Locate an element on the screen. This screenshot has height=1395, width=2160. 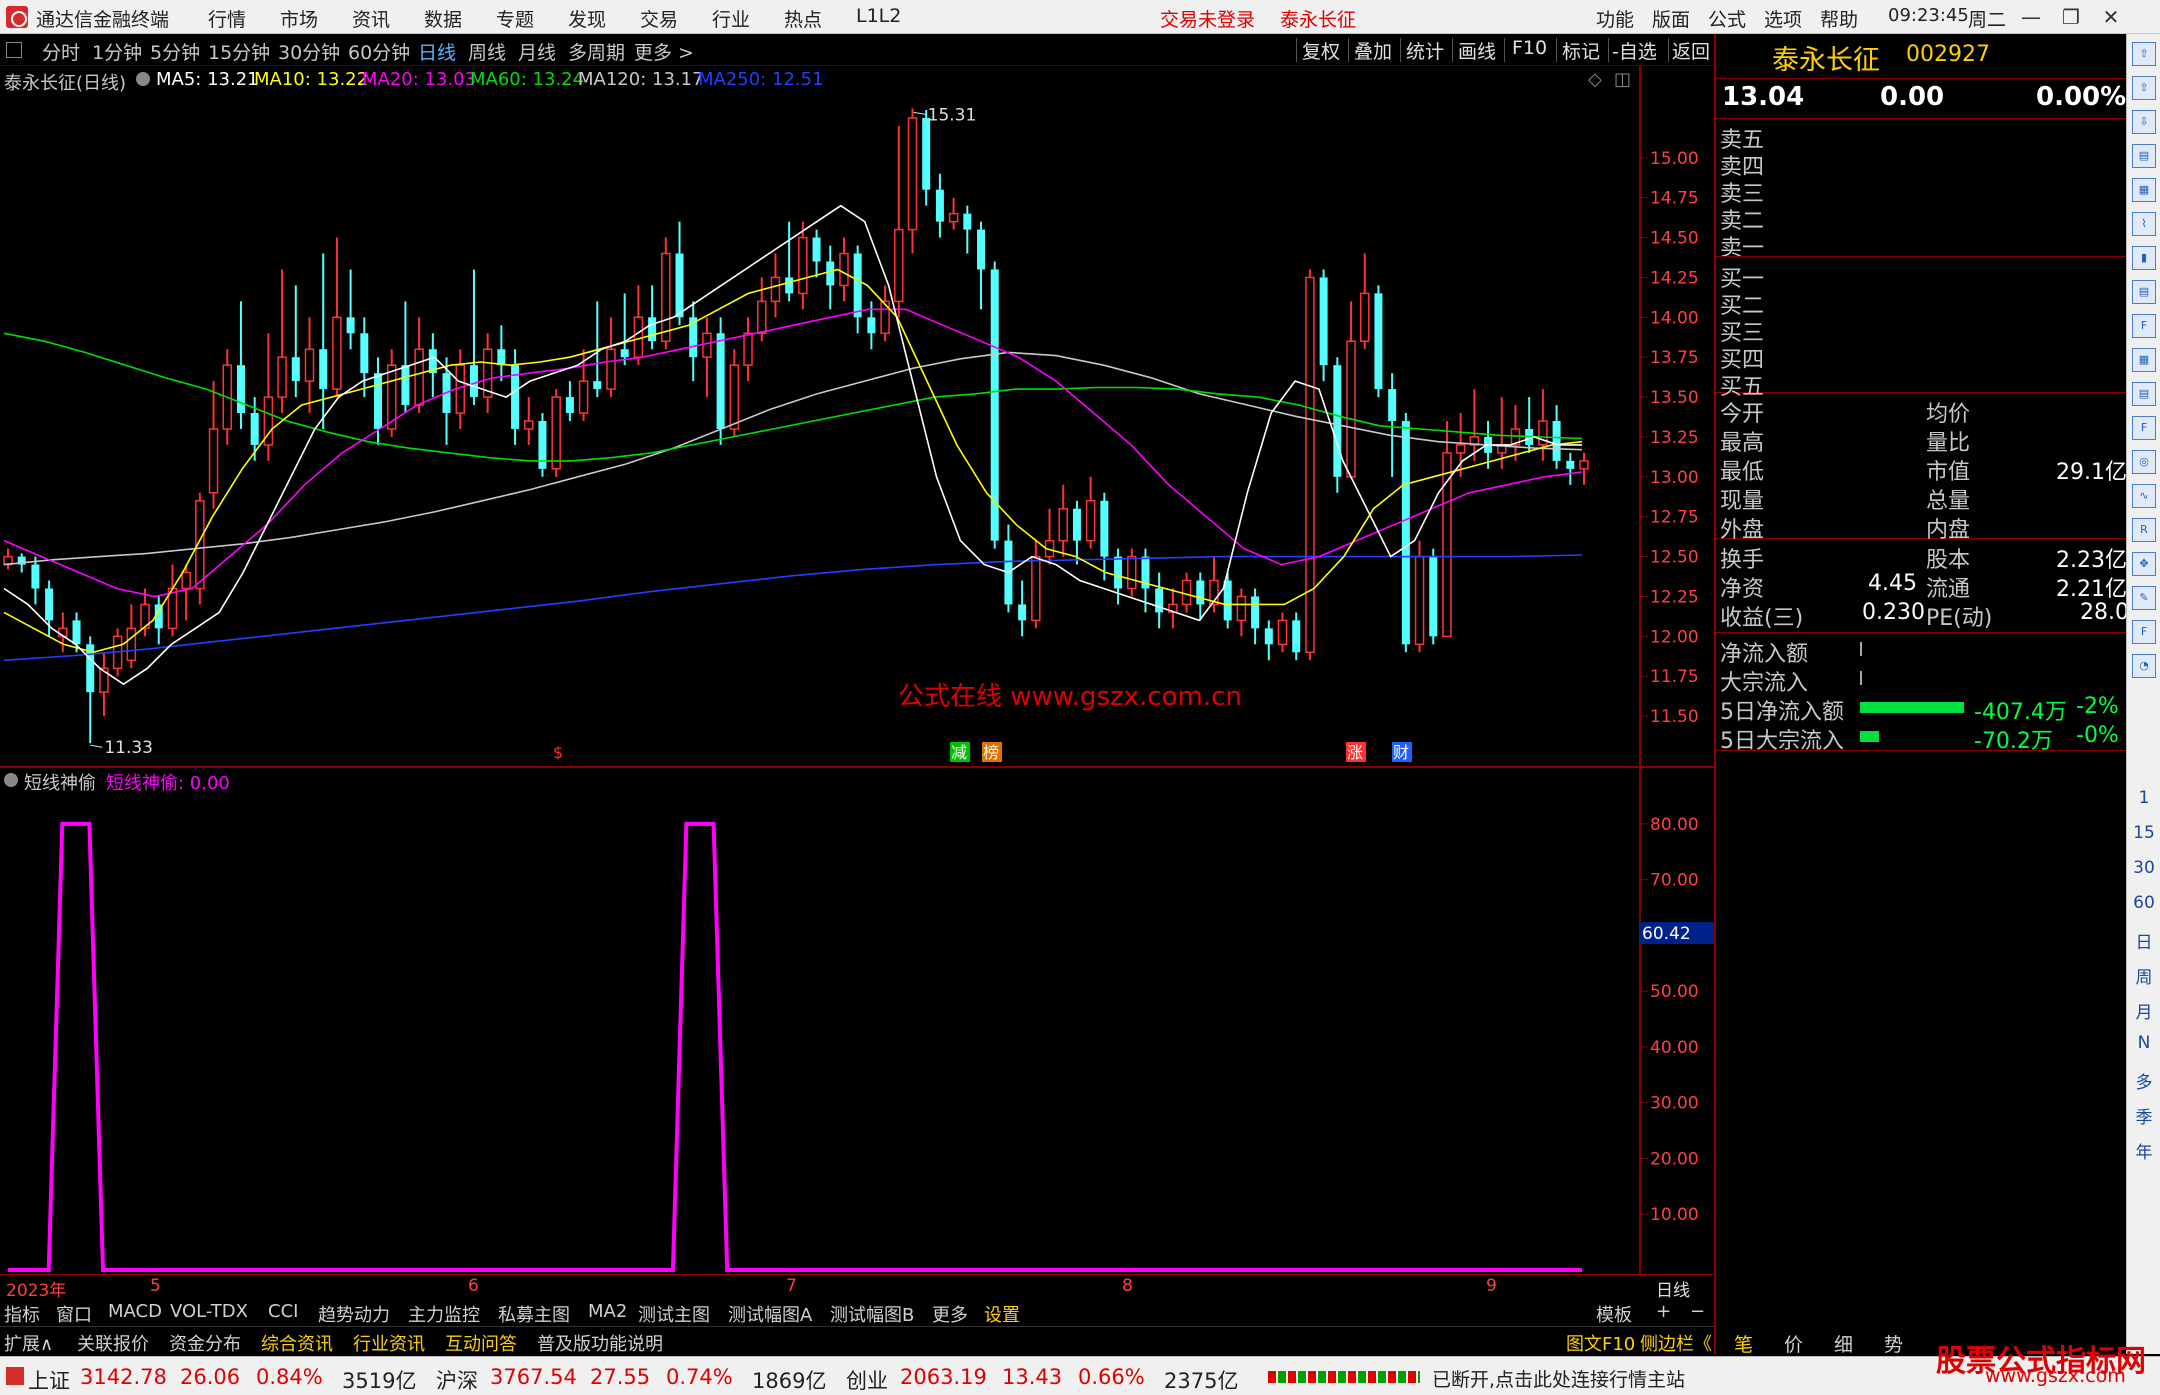
doc-icon: ▤ is located at coordinates (2144, 292).